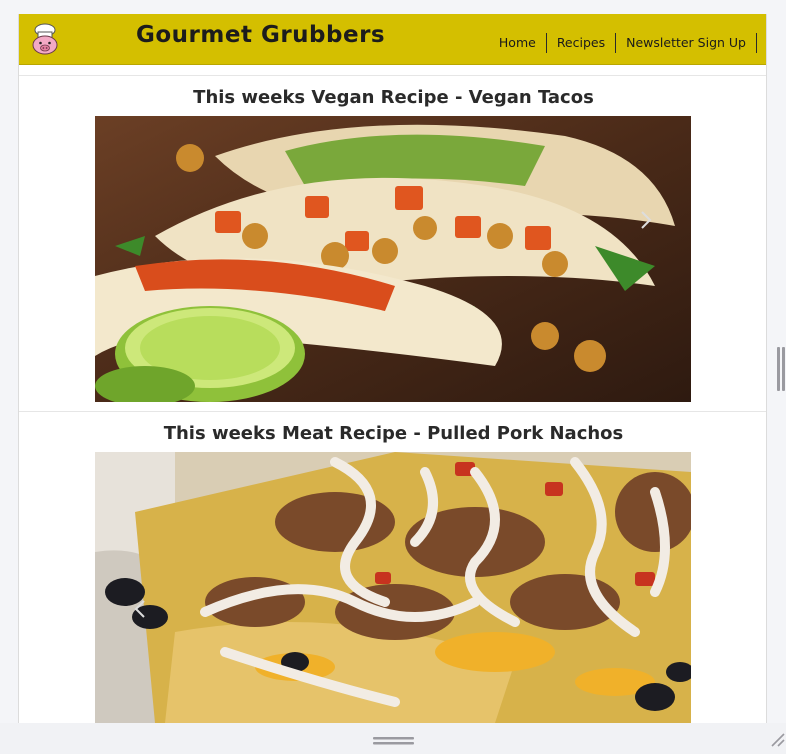 This screenshot has height=754, width=786. What do you see at coordinates (518, 43) in the screenshot?
I see `nav-home-link: Home` at bounding box center [518, 43].